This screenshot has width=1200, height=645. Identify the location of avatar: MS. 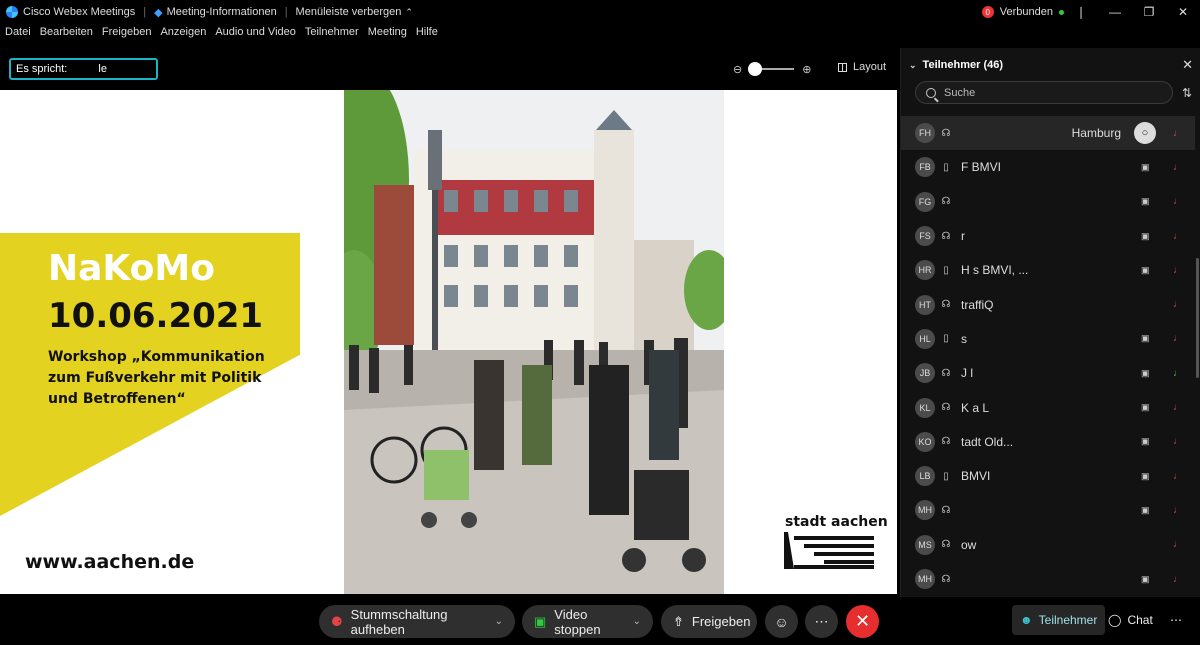
(925, 544).